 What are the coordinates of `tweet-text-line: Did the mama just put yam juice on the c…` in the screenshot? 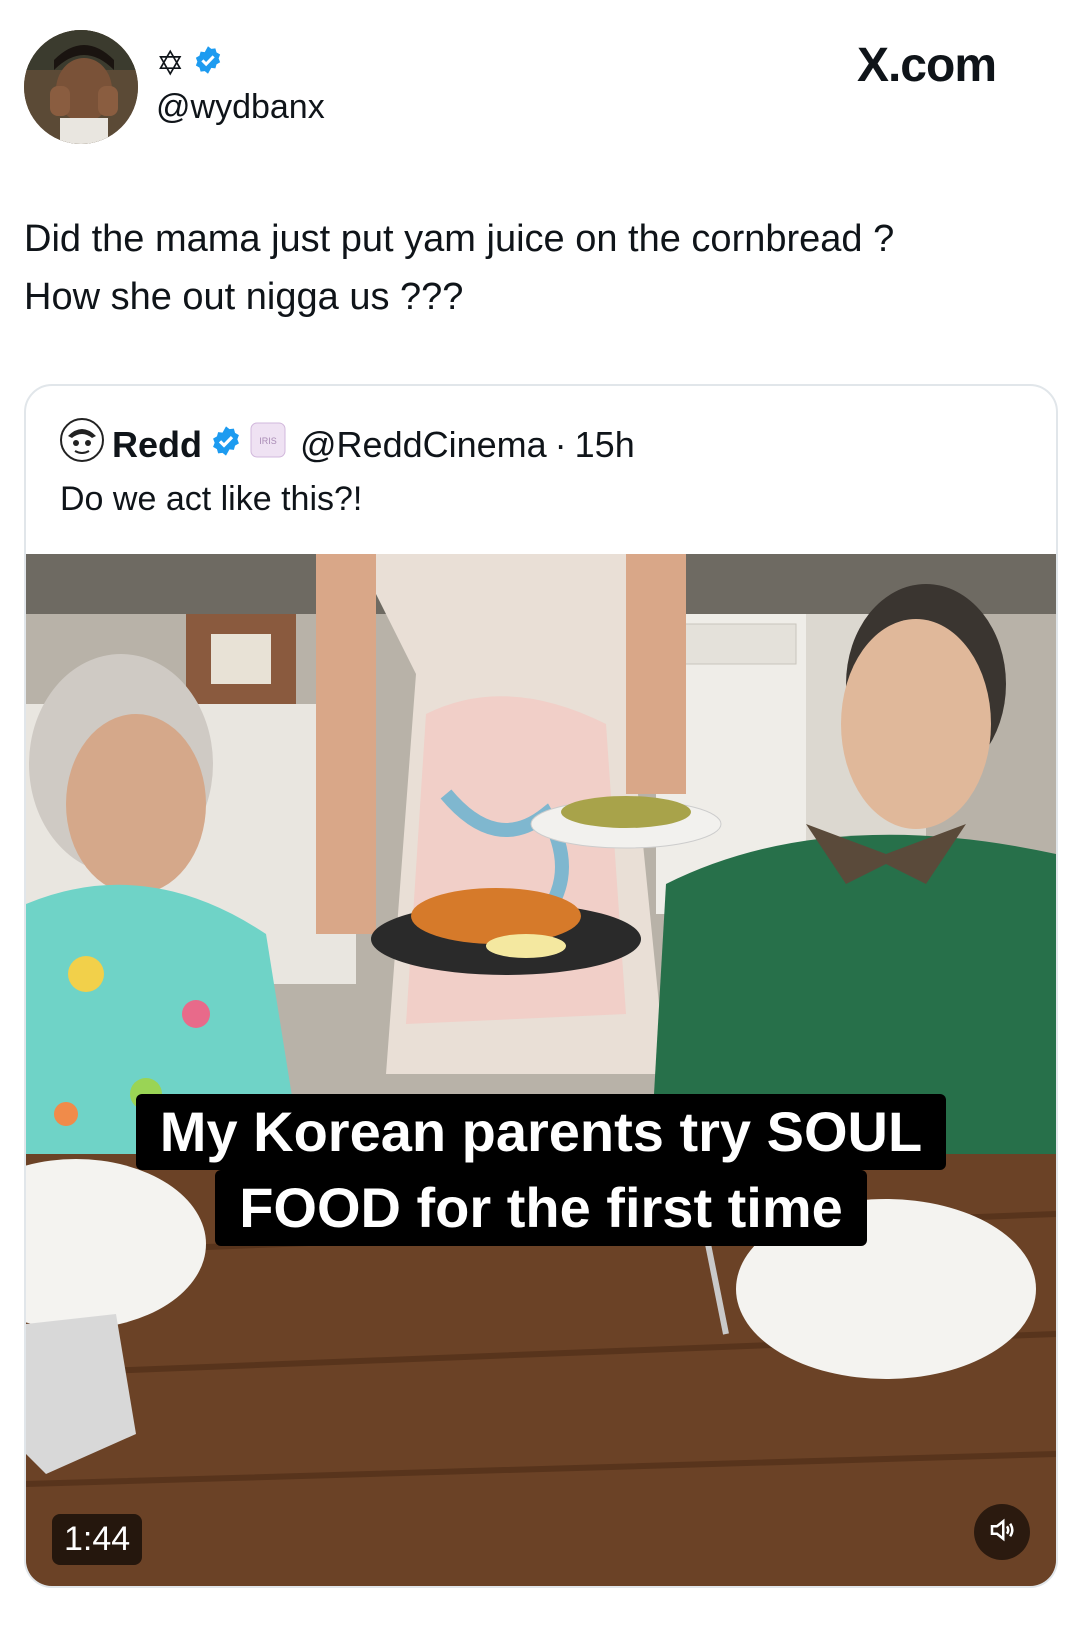 It's located at (459, 239).